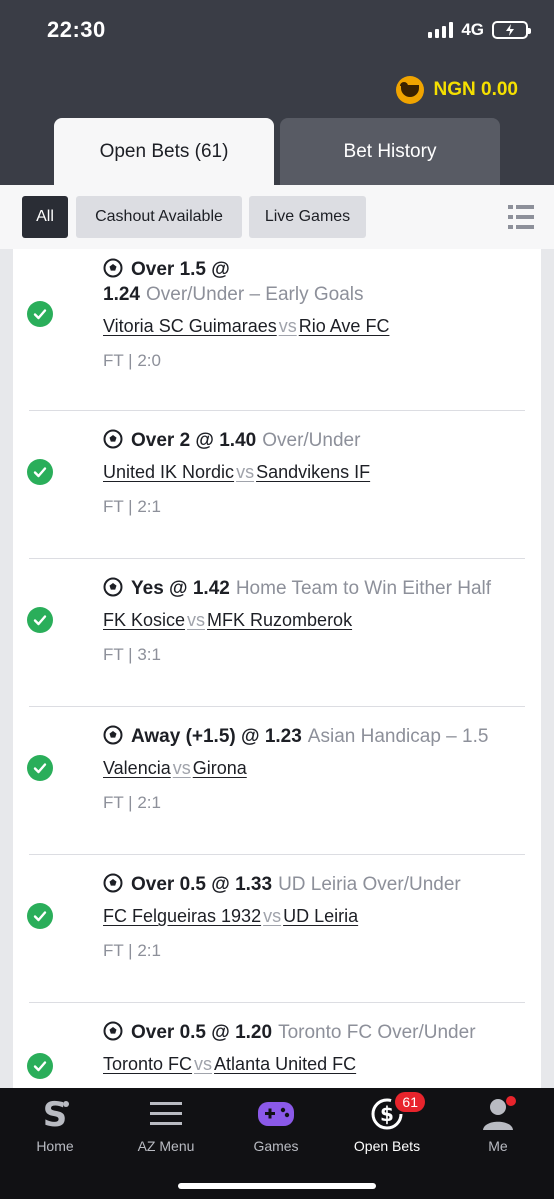 This screenshot has height=1199, width=554. Describe the element at coordinates (320, 916) in the screenshot. I see `away-team: UD Leiria` at that location.